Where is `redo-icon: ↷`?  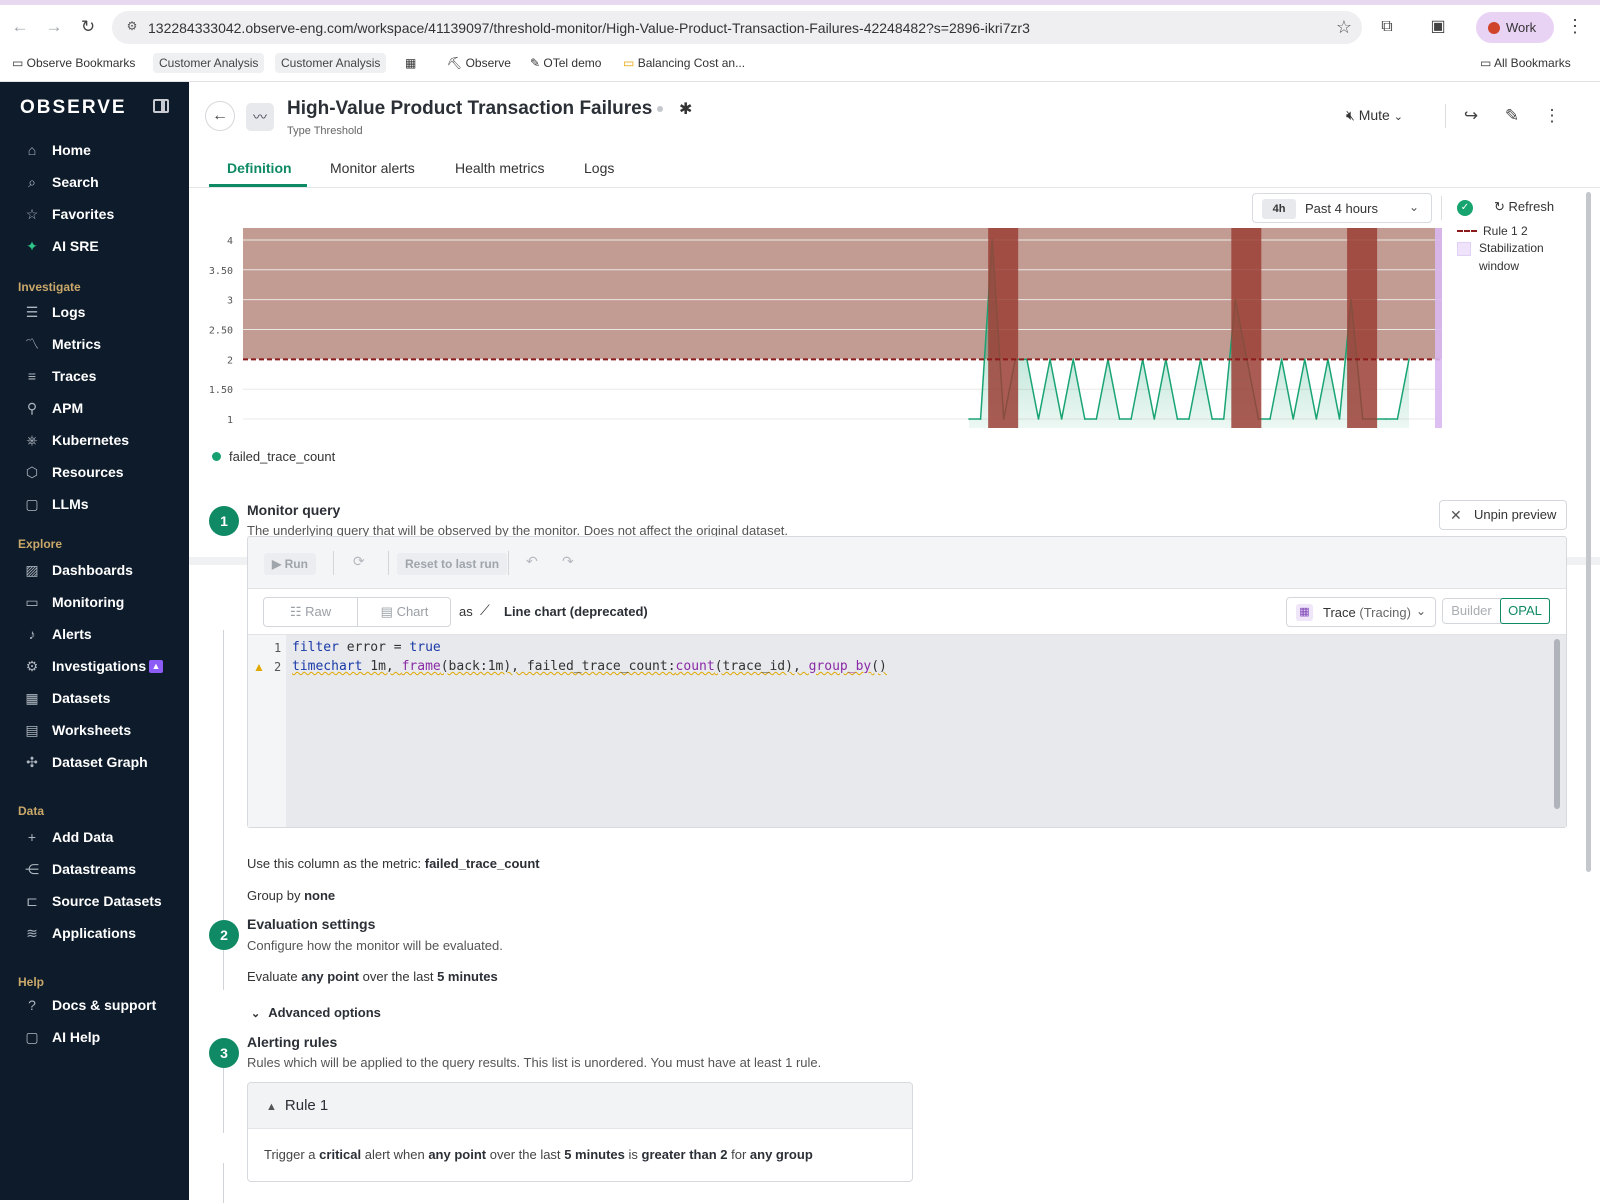 redo-icon: ↷ is located at coordinates (568, 561).